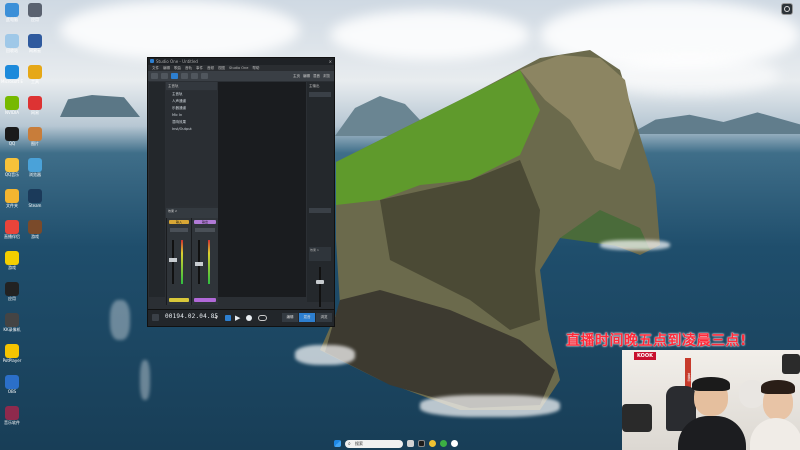  What do you see at coordinates (177, 61) in the screenshot?
I see `window-title: Studio One - Untitled` at bounding box center [177, 61].